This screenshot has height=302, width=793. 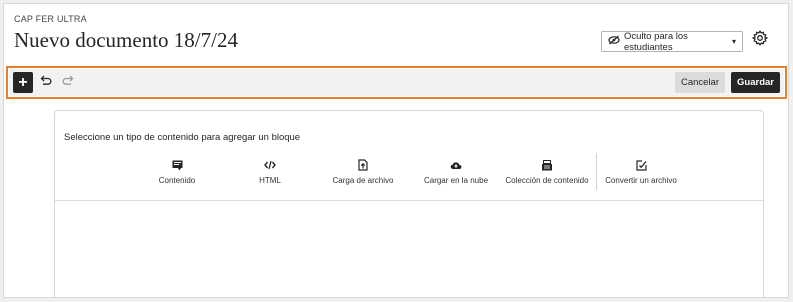 I want to click on toolbar-background: + Cancelar Guardar, so click(x=396, y=82).